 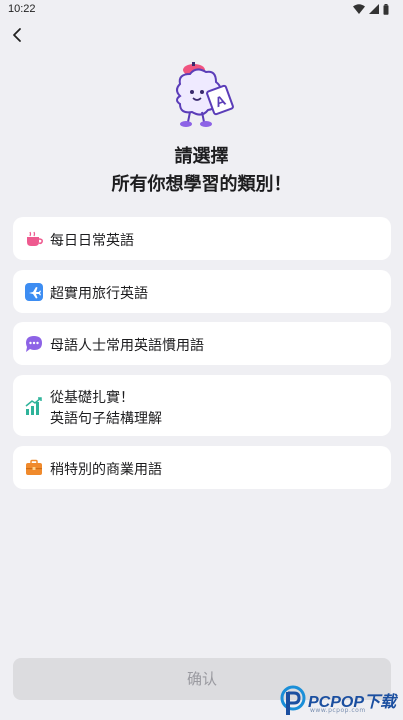 I want to click on page-title-line1: 請選擇, so click(x=201, y=156).